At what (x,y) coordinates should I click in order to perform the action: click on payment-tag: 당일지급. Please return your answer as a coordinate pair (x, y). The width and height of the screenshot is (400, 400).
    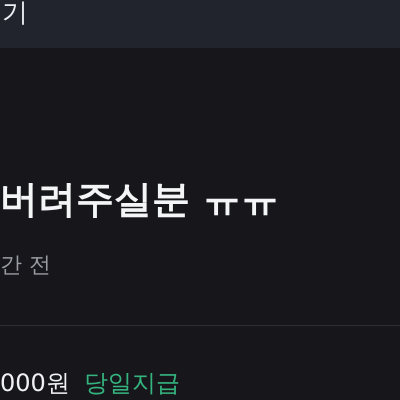
    Looking at the image, I should click on (132, 383).